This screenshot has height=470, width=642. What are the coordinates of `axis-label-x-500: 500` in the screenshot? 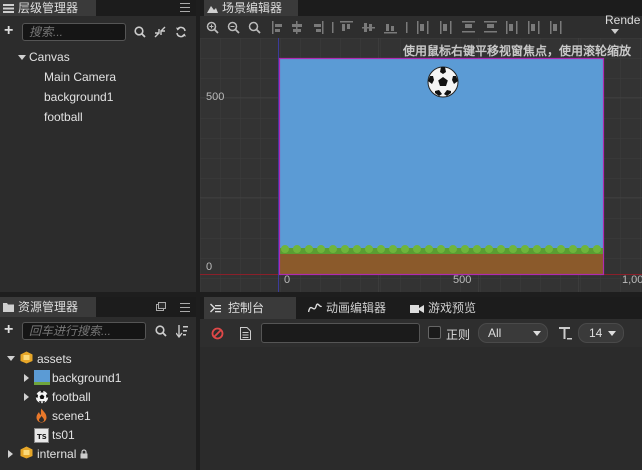 It's located at (462, 280).